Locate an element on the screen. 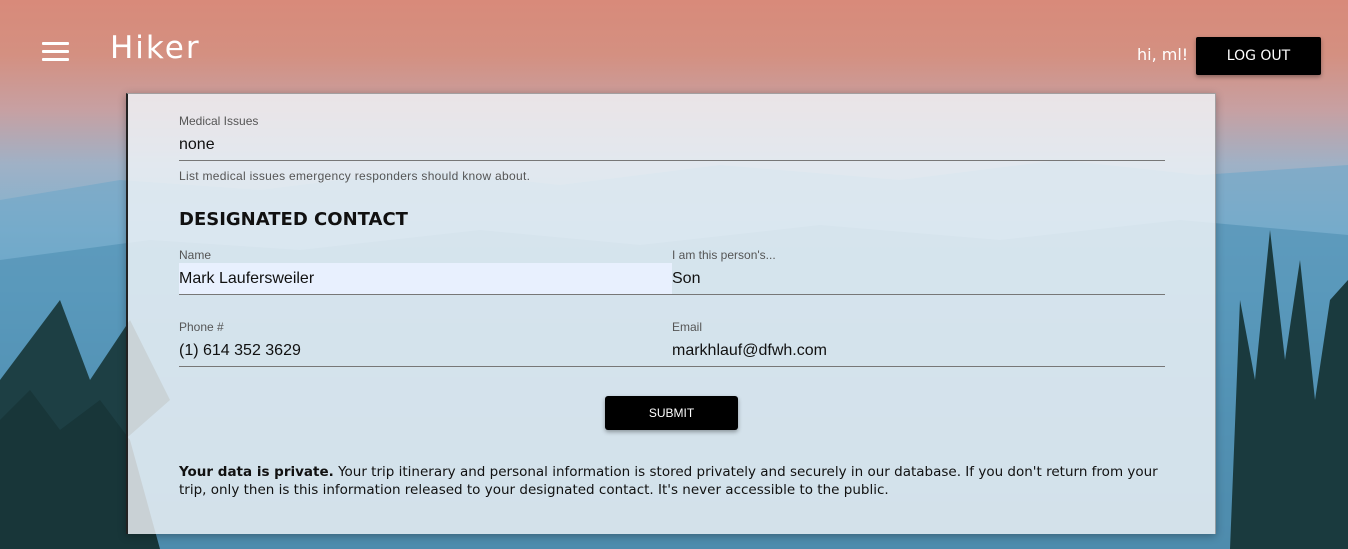 The image size is (1348, 549). contact-name-input is located at coordinates (425, 279).